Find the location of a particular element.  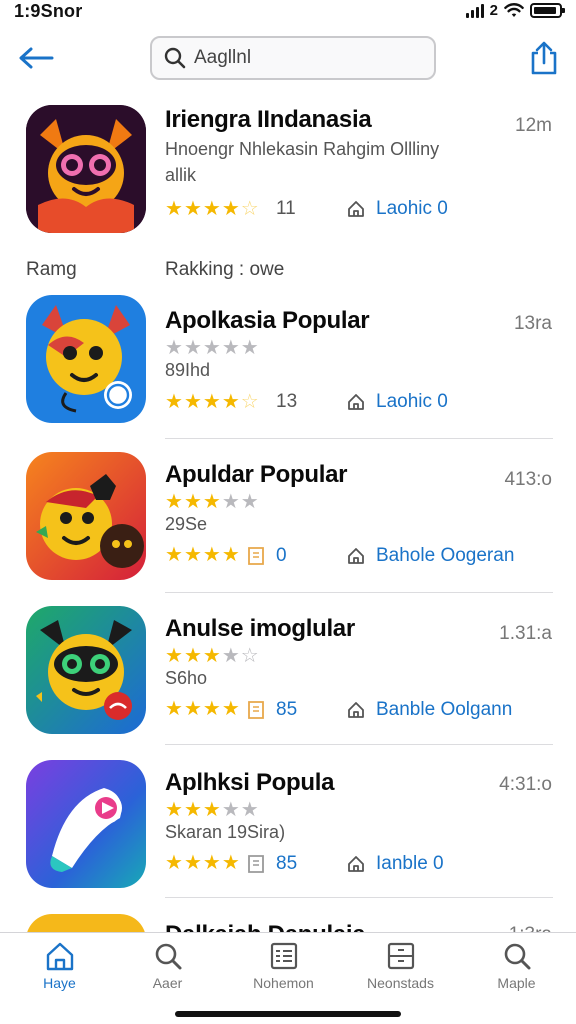

app-action-button: Bahole Oogeran is located at coordinates (430, 556).